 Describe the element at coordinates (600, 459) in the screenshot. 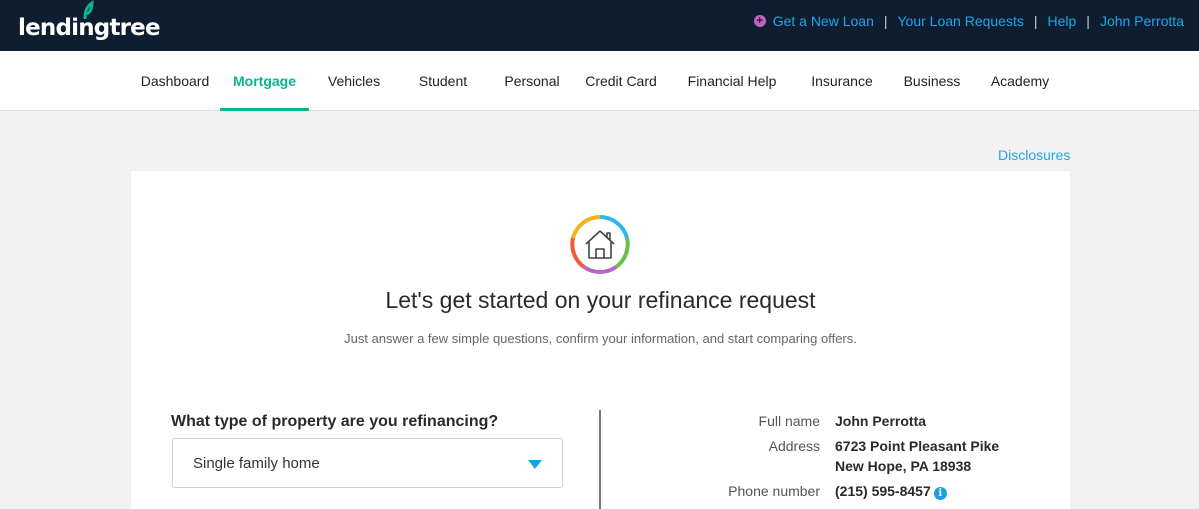

I see `column-divider` at that location.